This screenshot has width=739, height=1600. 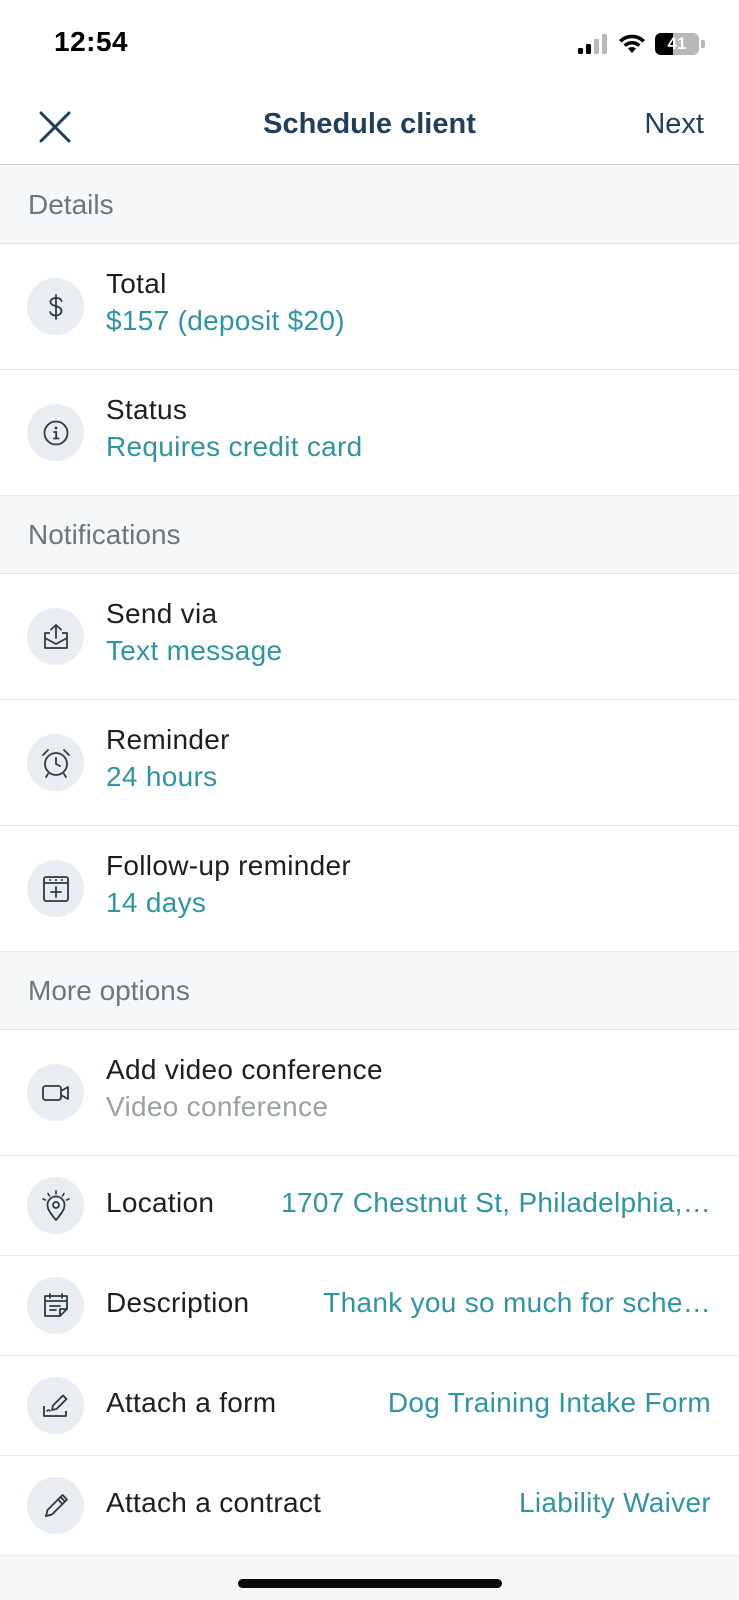 What do you see at coordinates (91, 41) in the screenshot?
I see `status-time: 12:54` at bounding box center [91, 41].